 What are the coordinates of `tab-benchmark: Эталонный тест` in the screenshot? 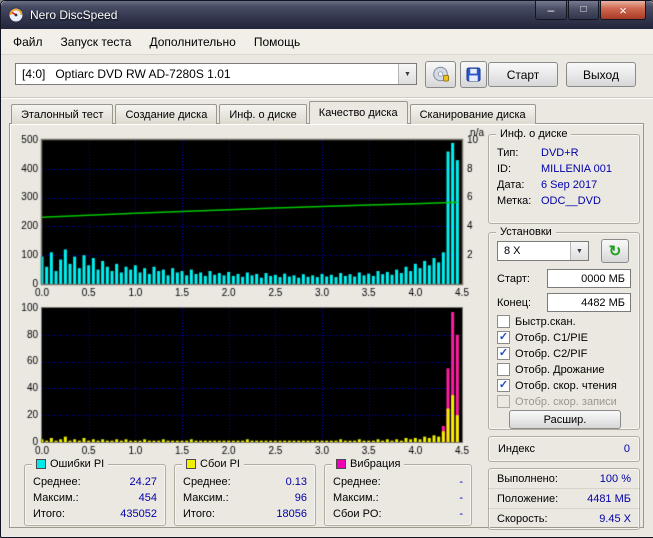 It's located at (62, 114).